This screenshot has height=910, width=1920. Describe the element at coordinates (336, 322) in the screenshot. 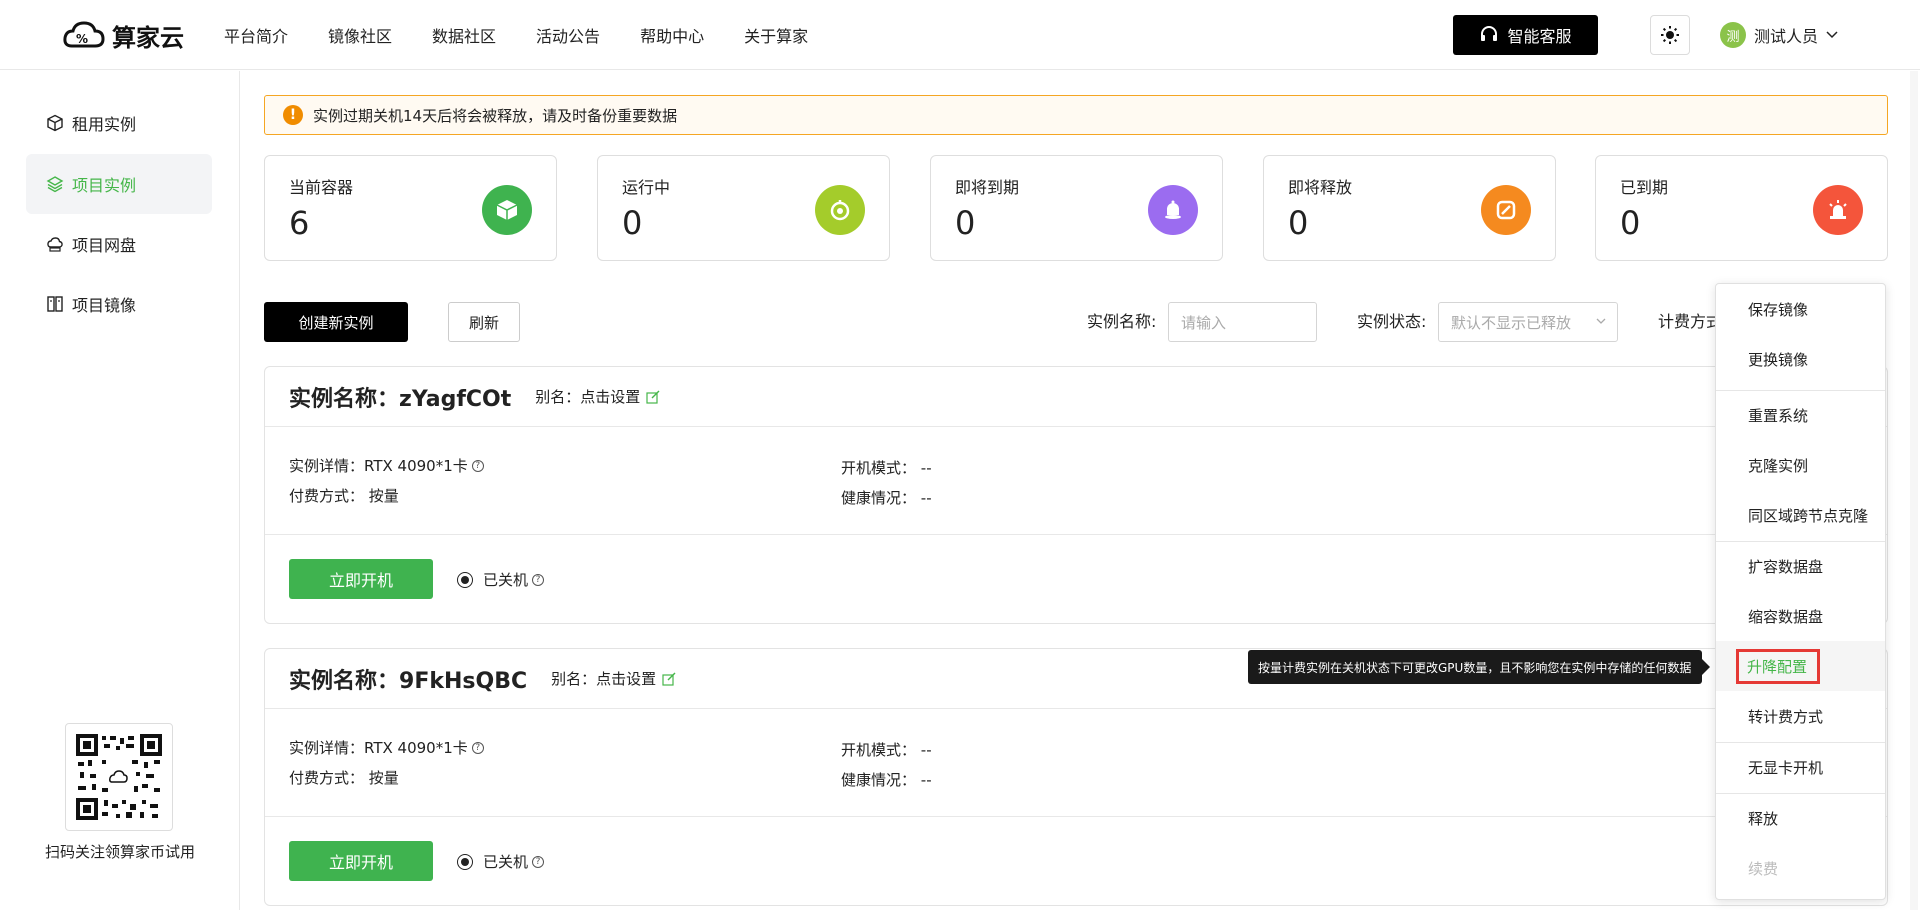

I see `create-instance-button: 创建新实例` at that location.